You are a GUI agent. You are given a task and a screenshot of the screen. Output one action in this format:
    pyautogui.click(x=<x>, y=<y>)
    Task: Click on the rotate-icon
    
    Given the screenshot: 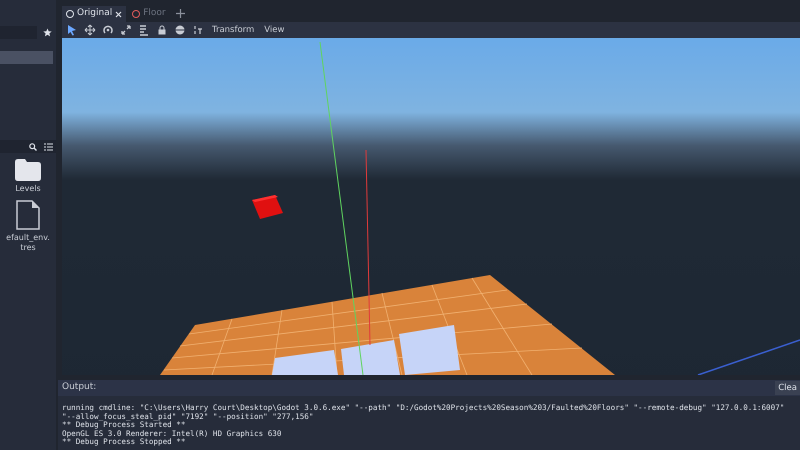 What is the action you would take?
    pyautogui.click(x=108, y=30)
    